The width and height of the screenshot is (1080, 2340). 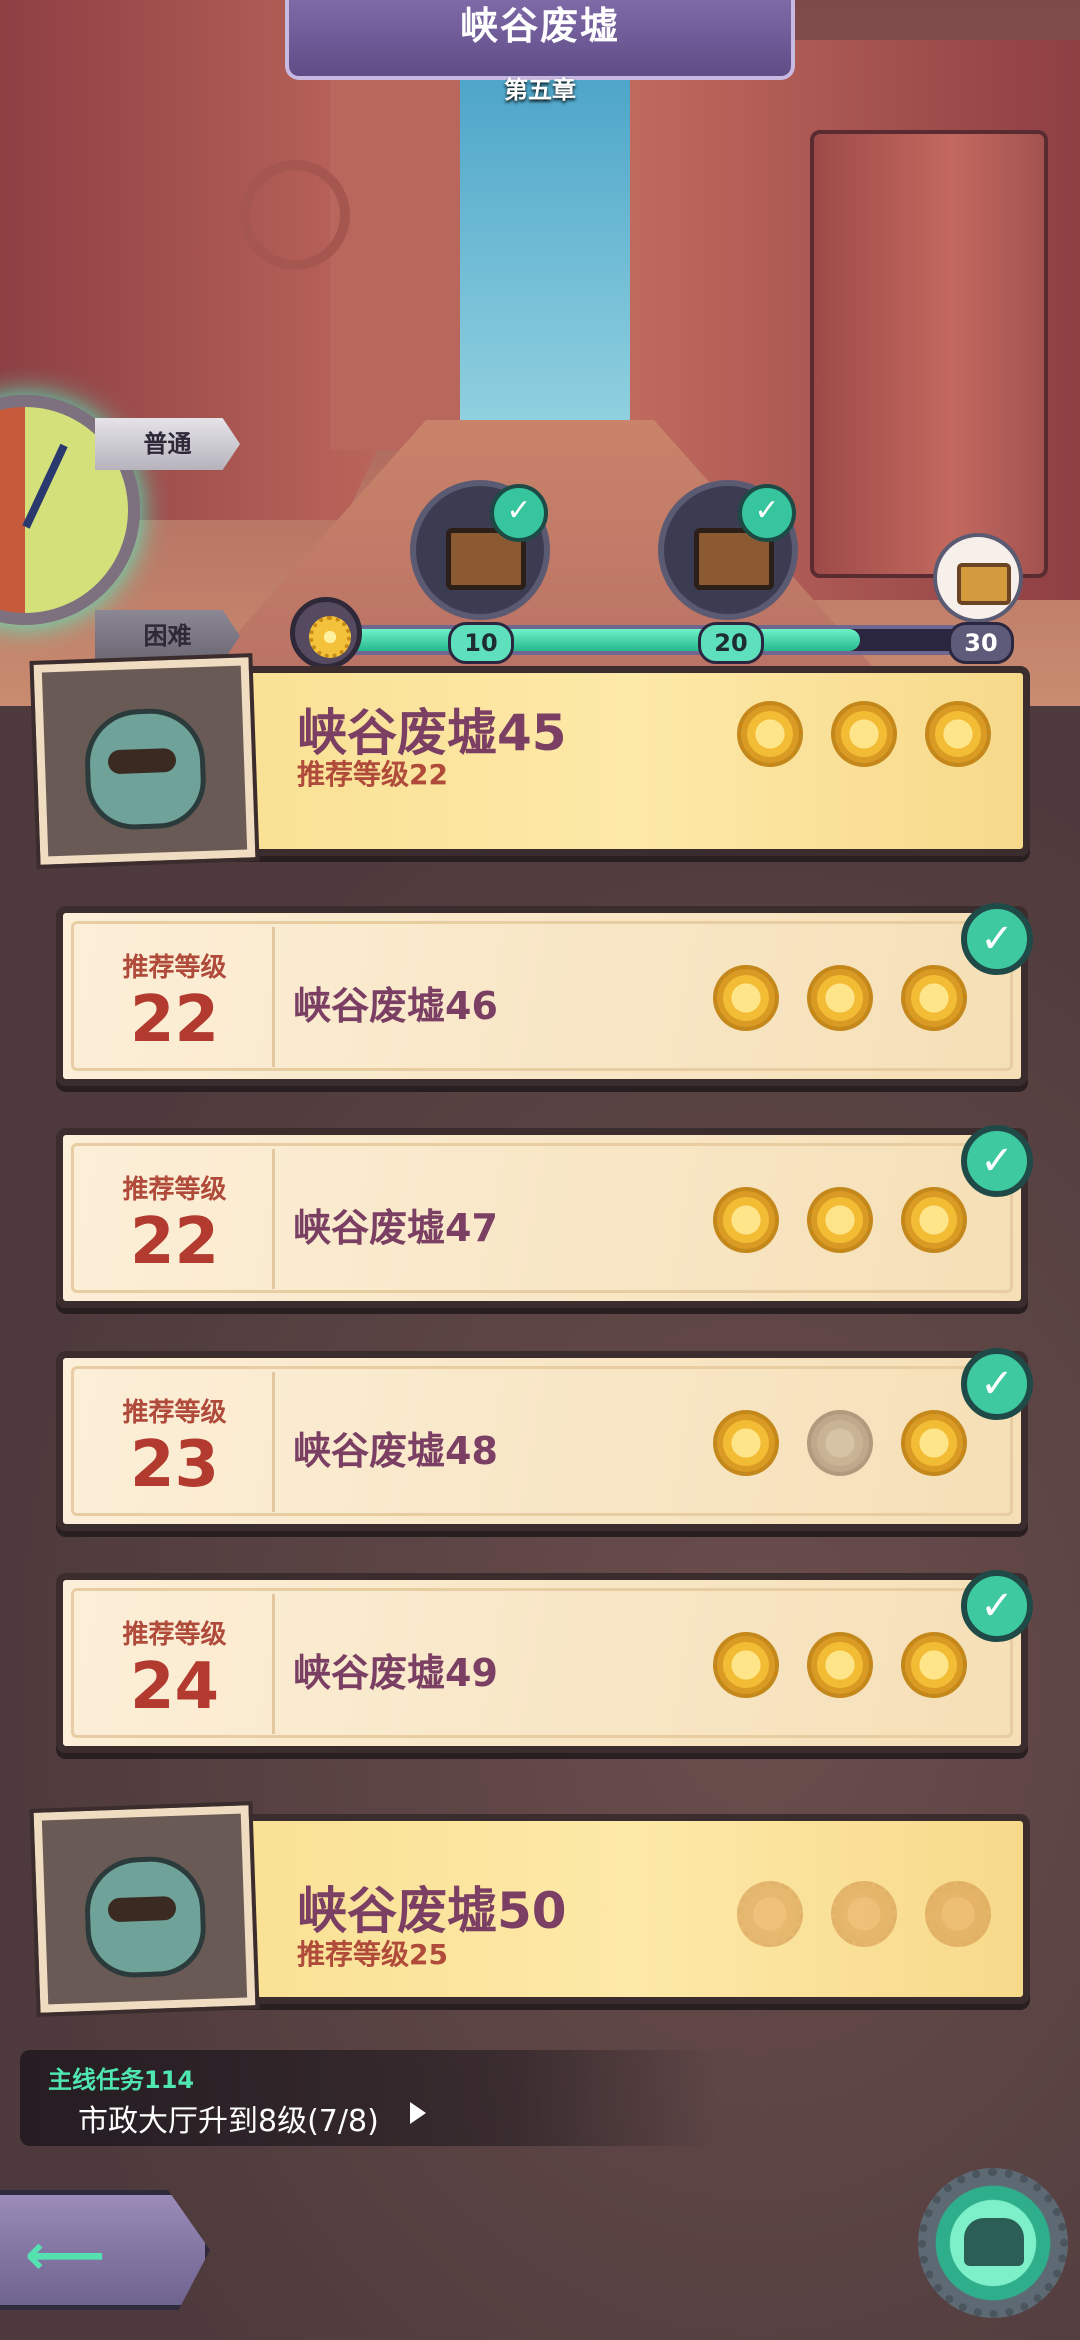 I want to click on stage-name: 峡谷废墟49, so click(x=395, y=1673).